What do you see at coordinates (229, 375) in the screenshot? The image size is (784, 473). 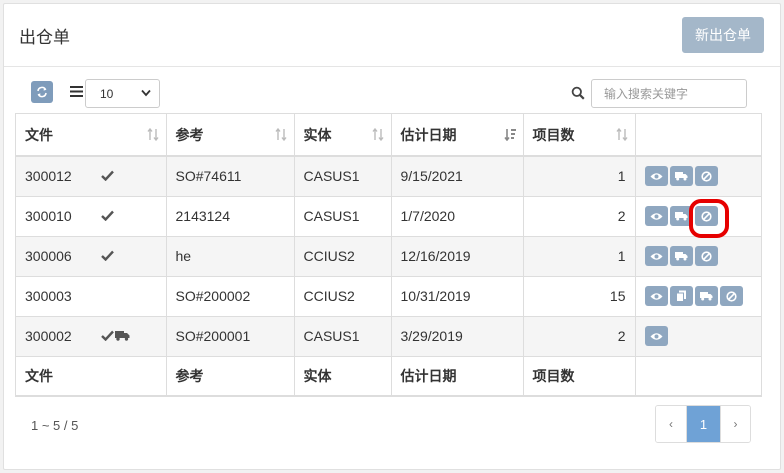 I see `footer-reference: 参考` at bounding box center [229, 375].